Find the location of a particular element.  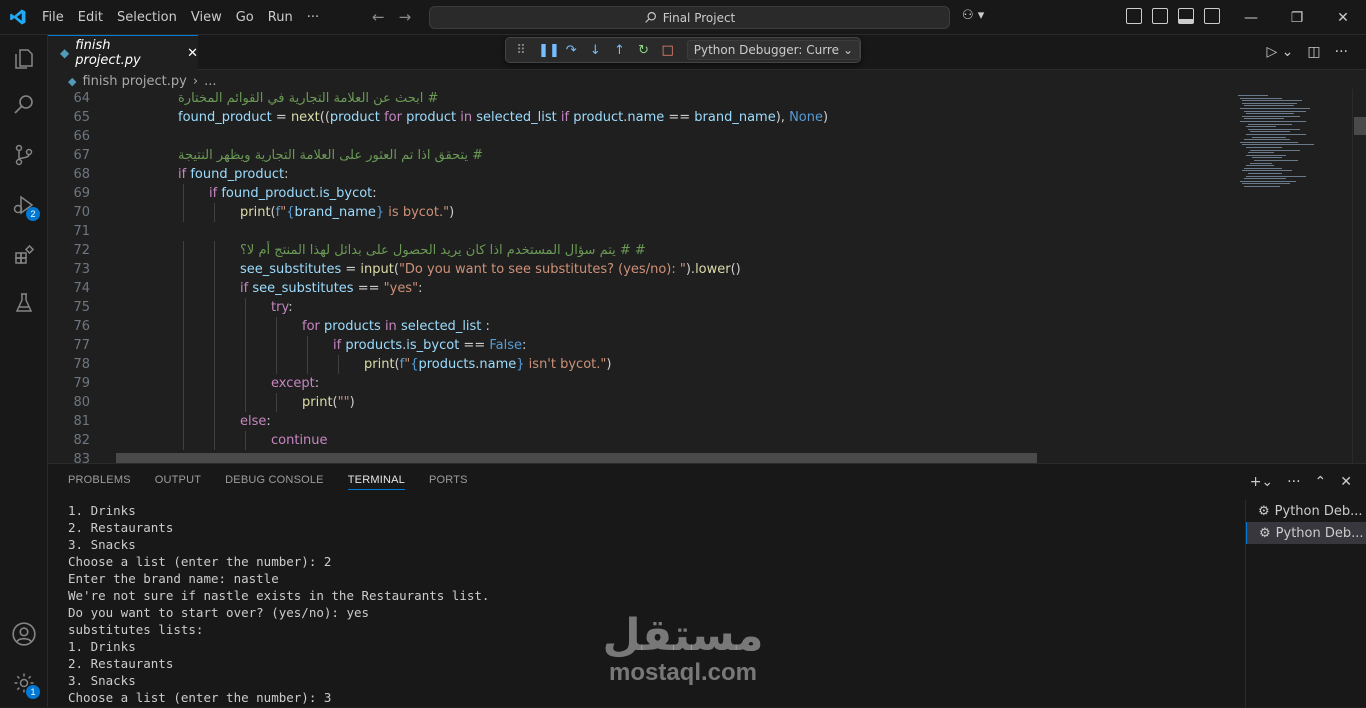

menu-item: Edit is located at coordinates (90, 17).